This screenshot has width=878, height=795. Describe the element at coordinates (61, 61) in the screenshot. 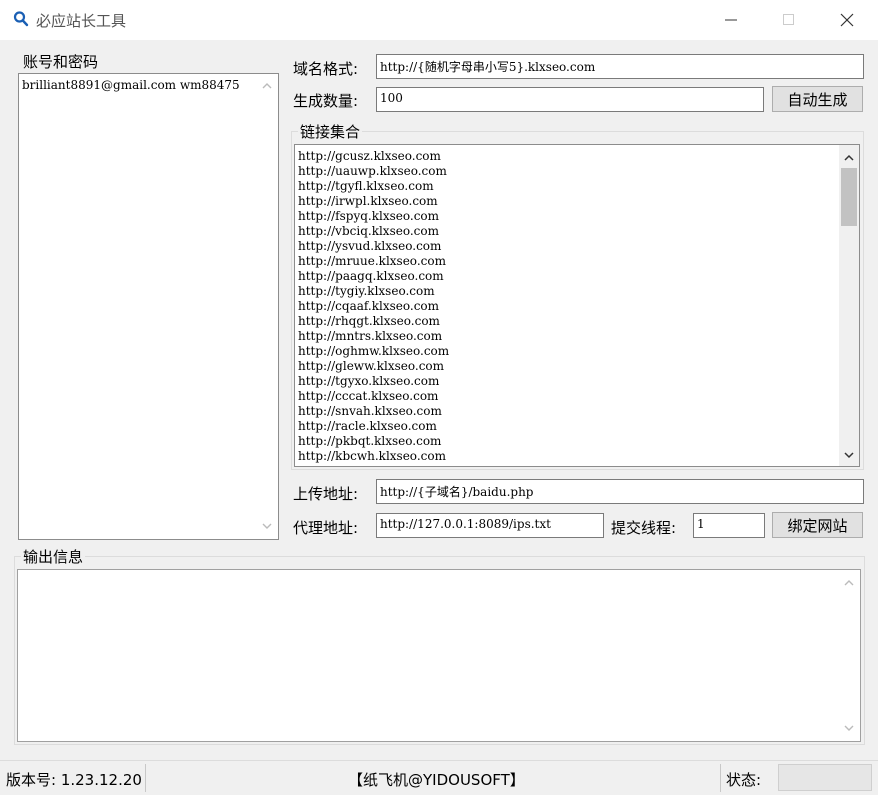

I see `accounts-label: 账号和密码` at that location.